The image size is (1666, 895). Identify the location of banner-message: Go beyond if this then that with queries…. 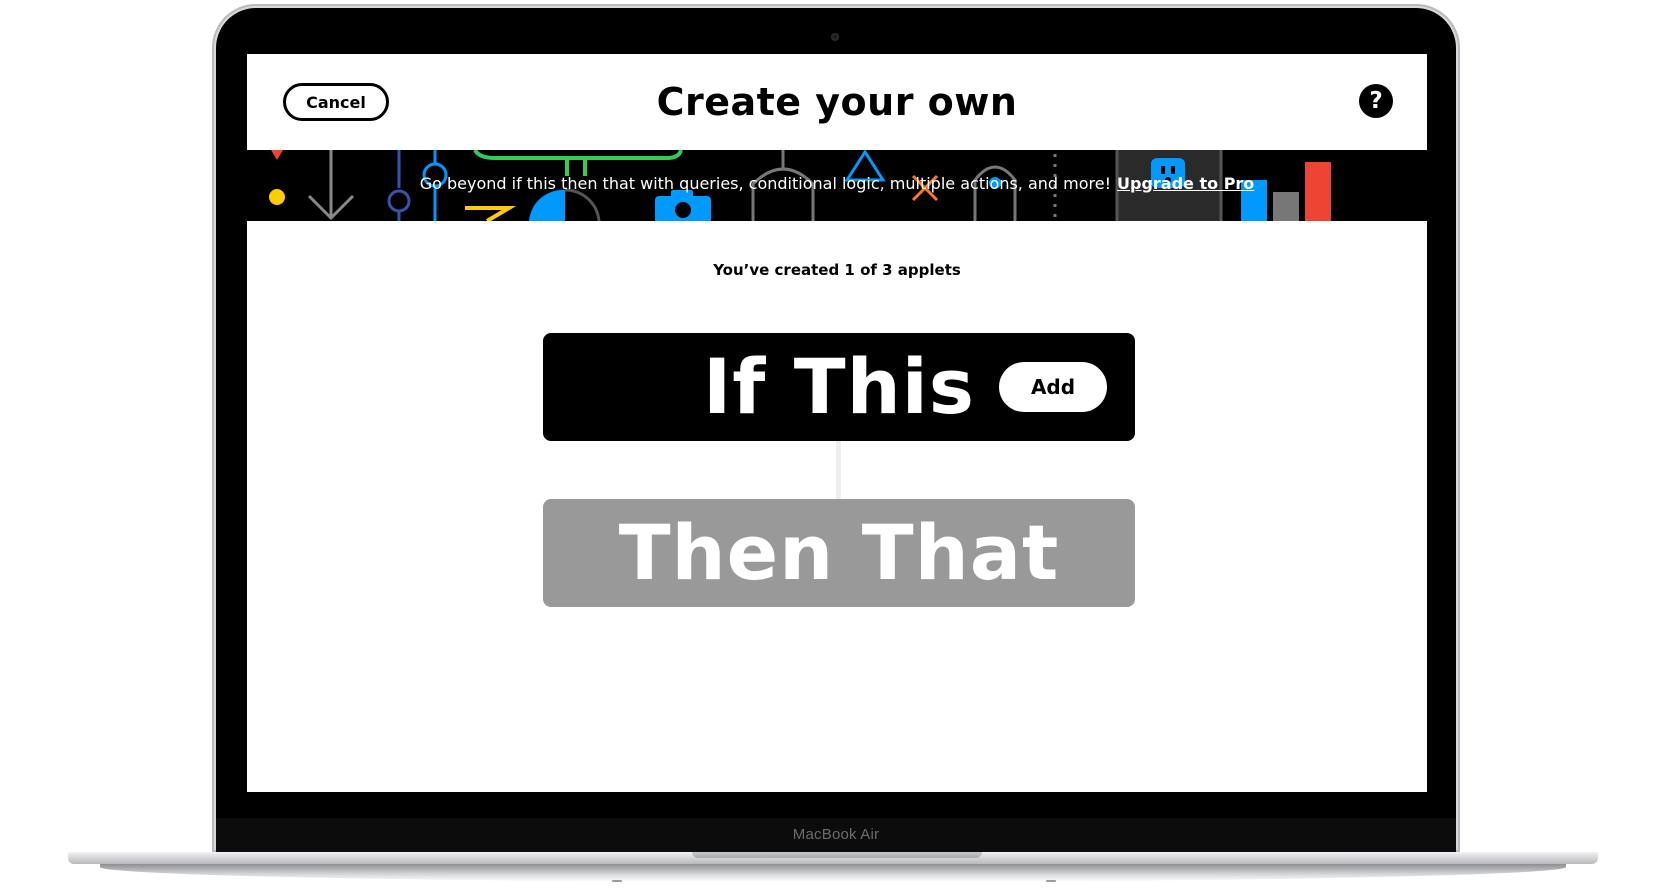
(765, 183).